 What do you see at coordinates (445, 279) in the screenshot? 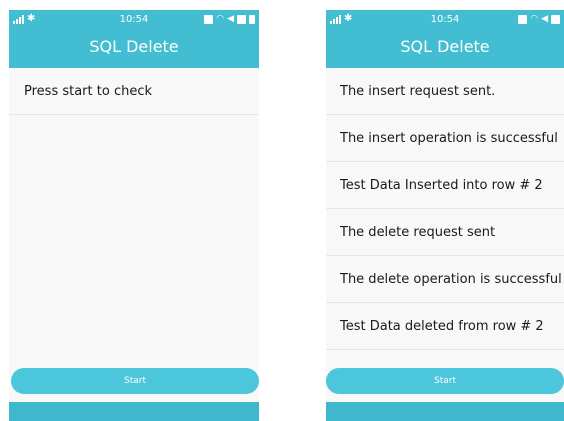
I see `list-item: The delete operation is successful` at bounding box center [445, 279].